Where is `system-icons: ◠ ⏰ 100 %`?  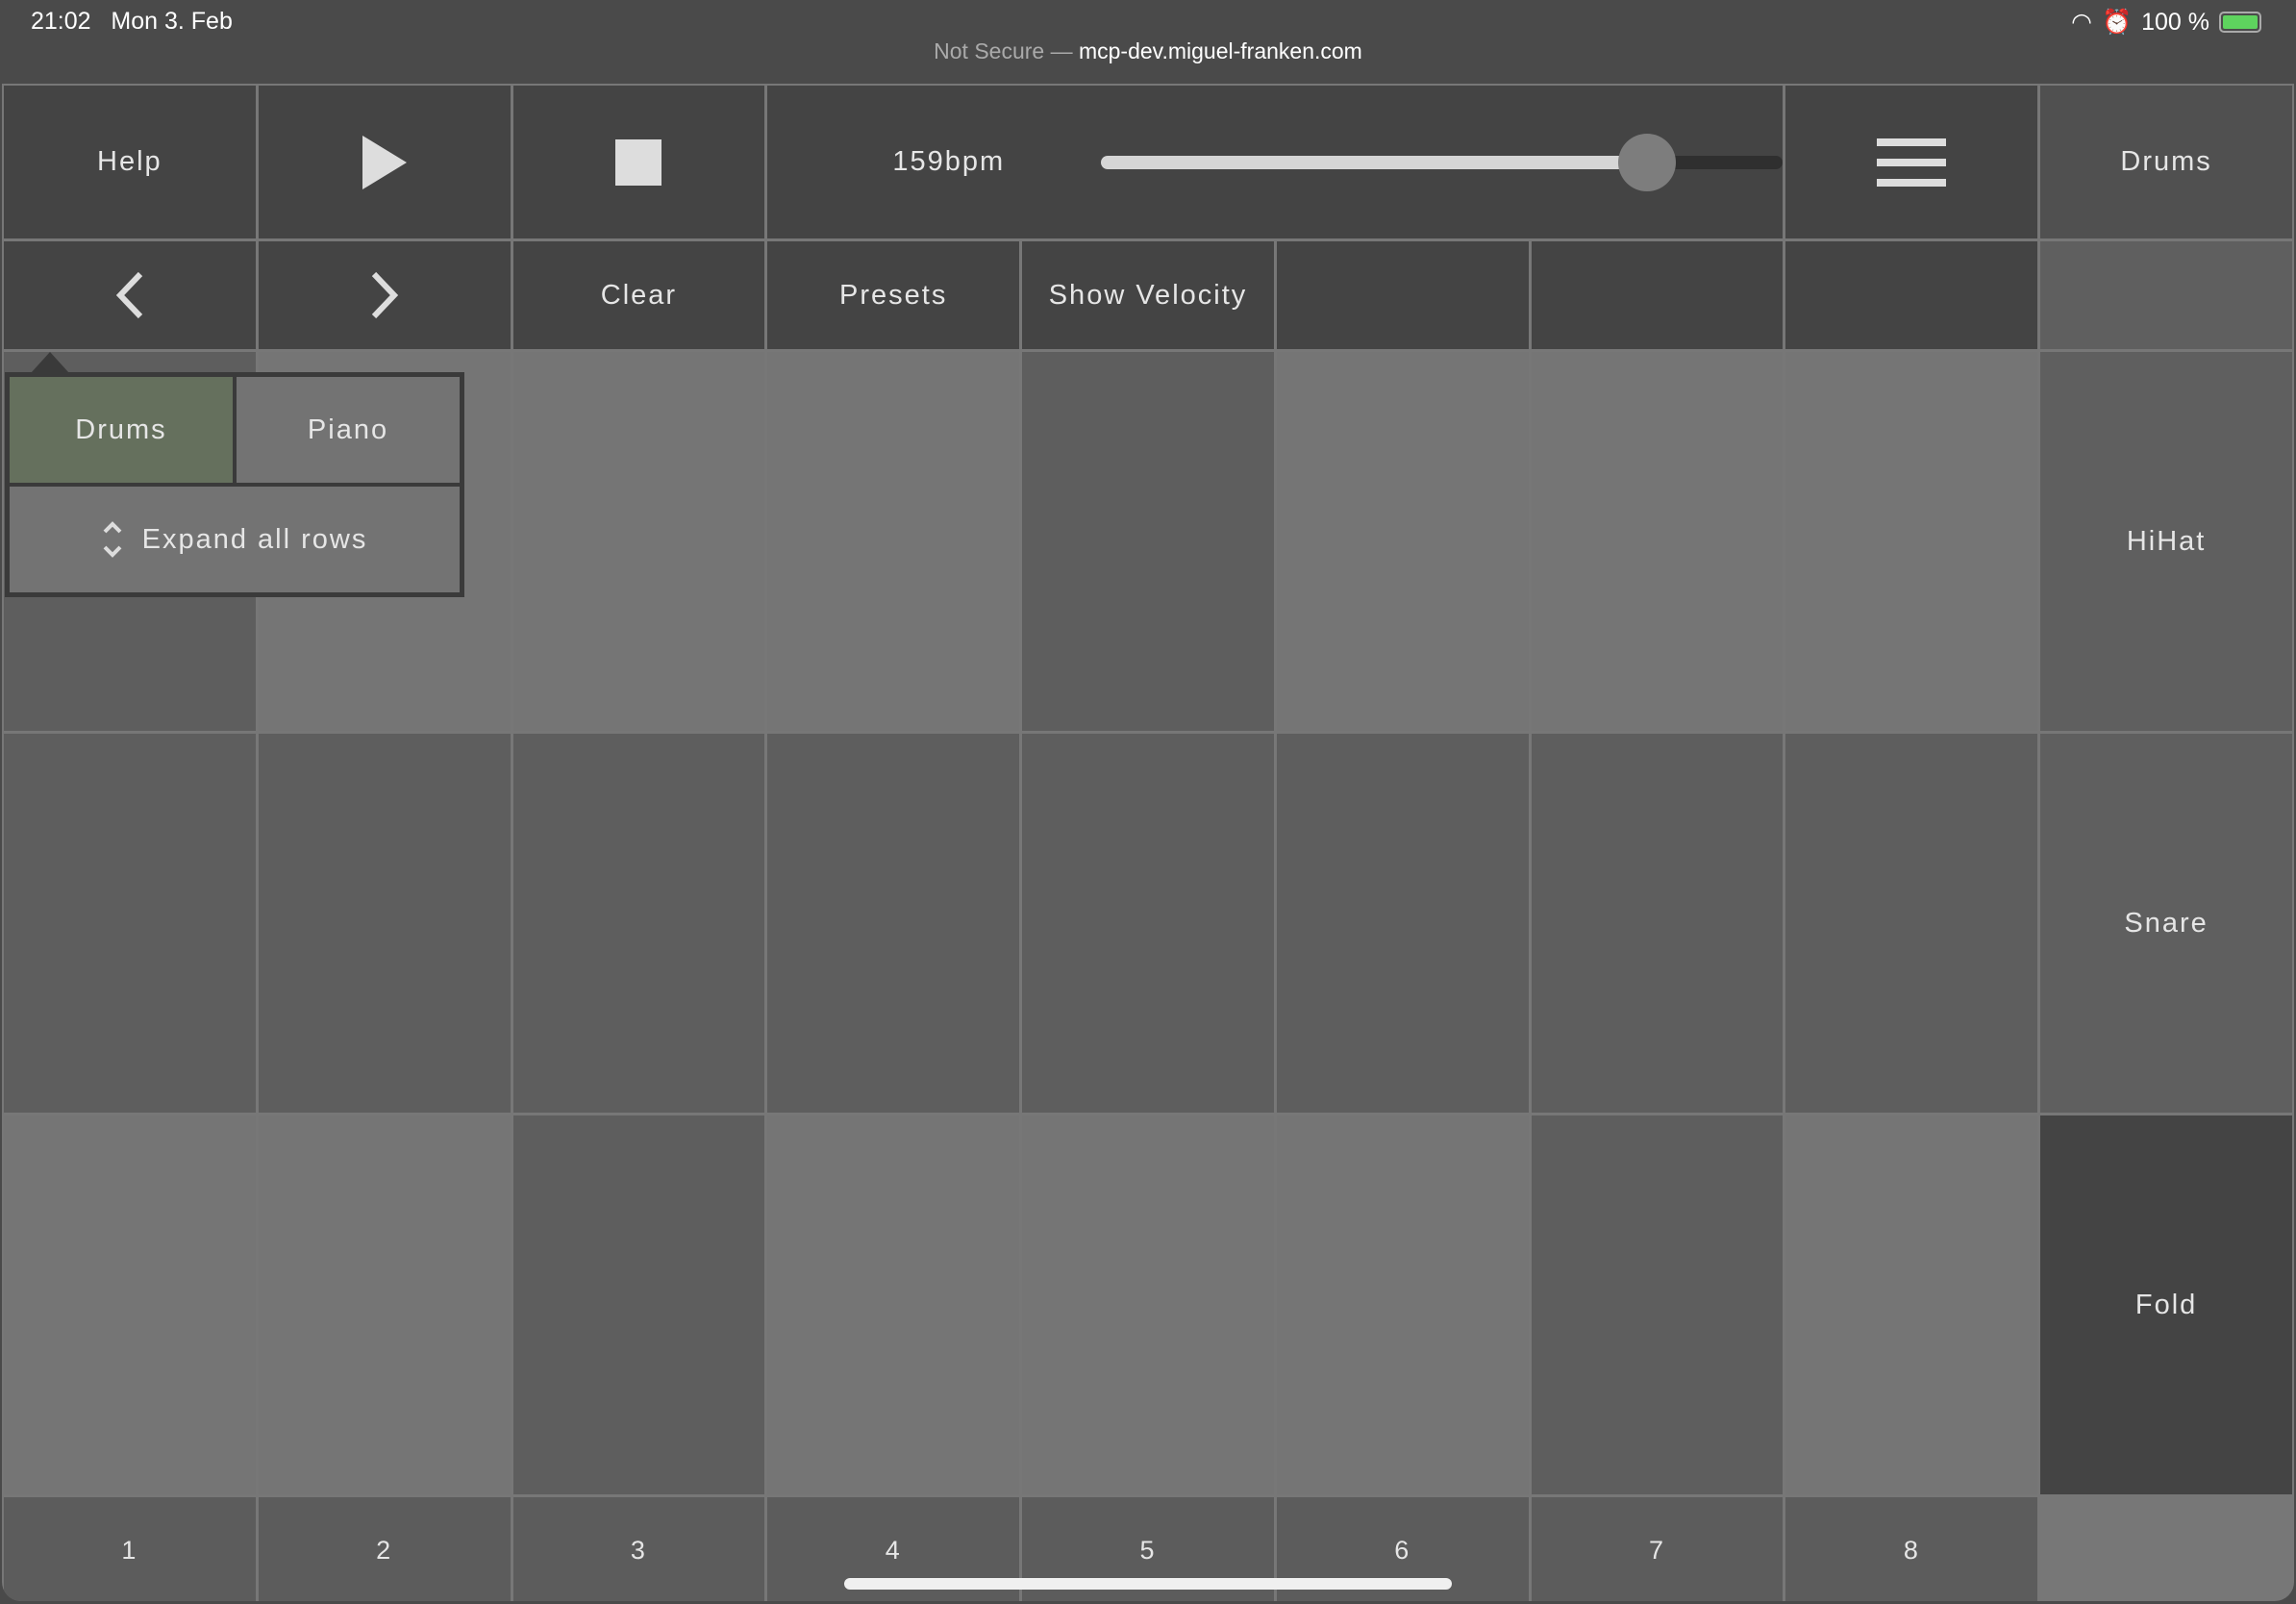
system-icons: ◠ ⏰ 100 % is located at coordinates (2166, 22).